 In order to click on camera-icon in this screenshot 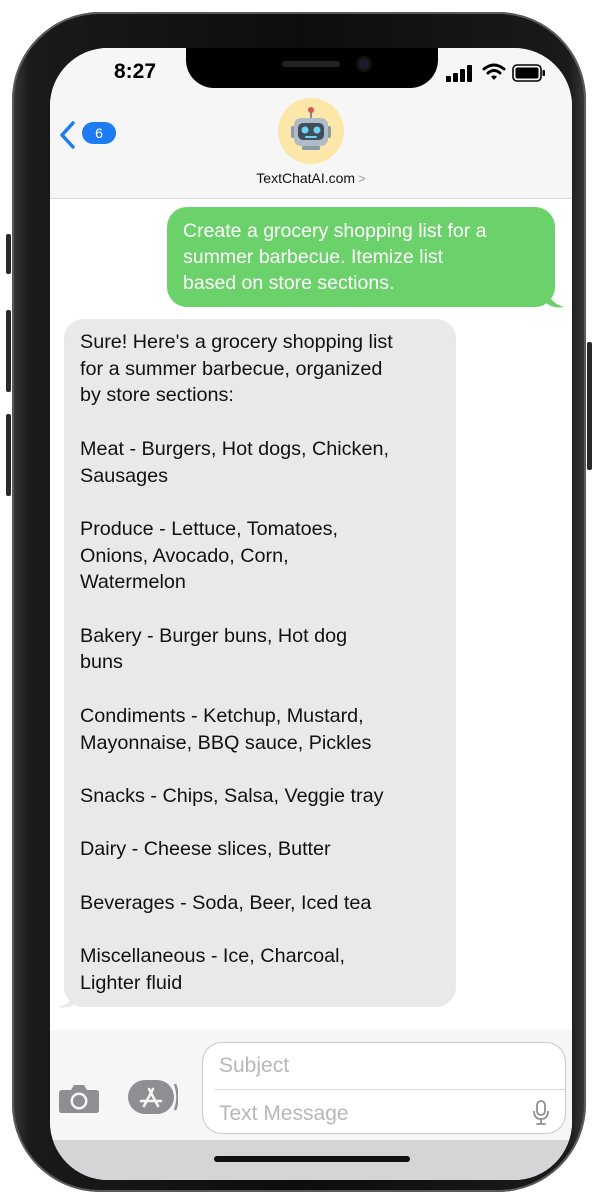, I will do `click(79, 1099)`.